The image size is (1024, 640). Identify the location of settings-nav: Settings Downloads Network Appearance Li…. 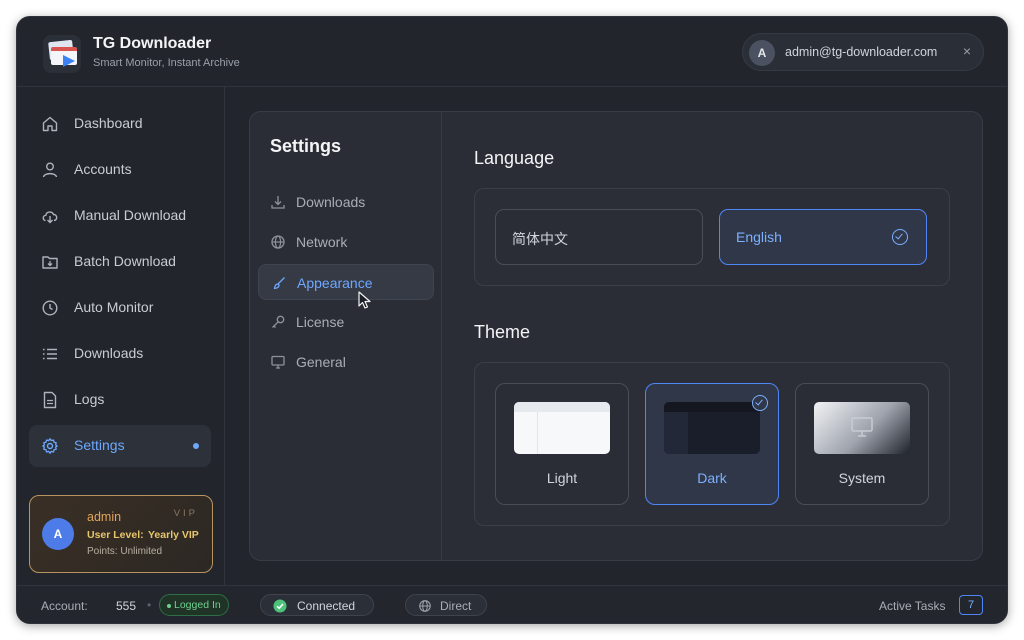
(346, 336).